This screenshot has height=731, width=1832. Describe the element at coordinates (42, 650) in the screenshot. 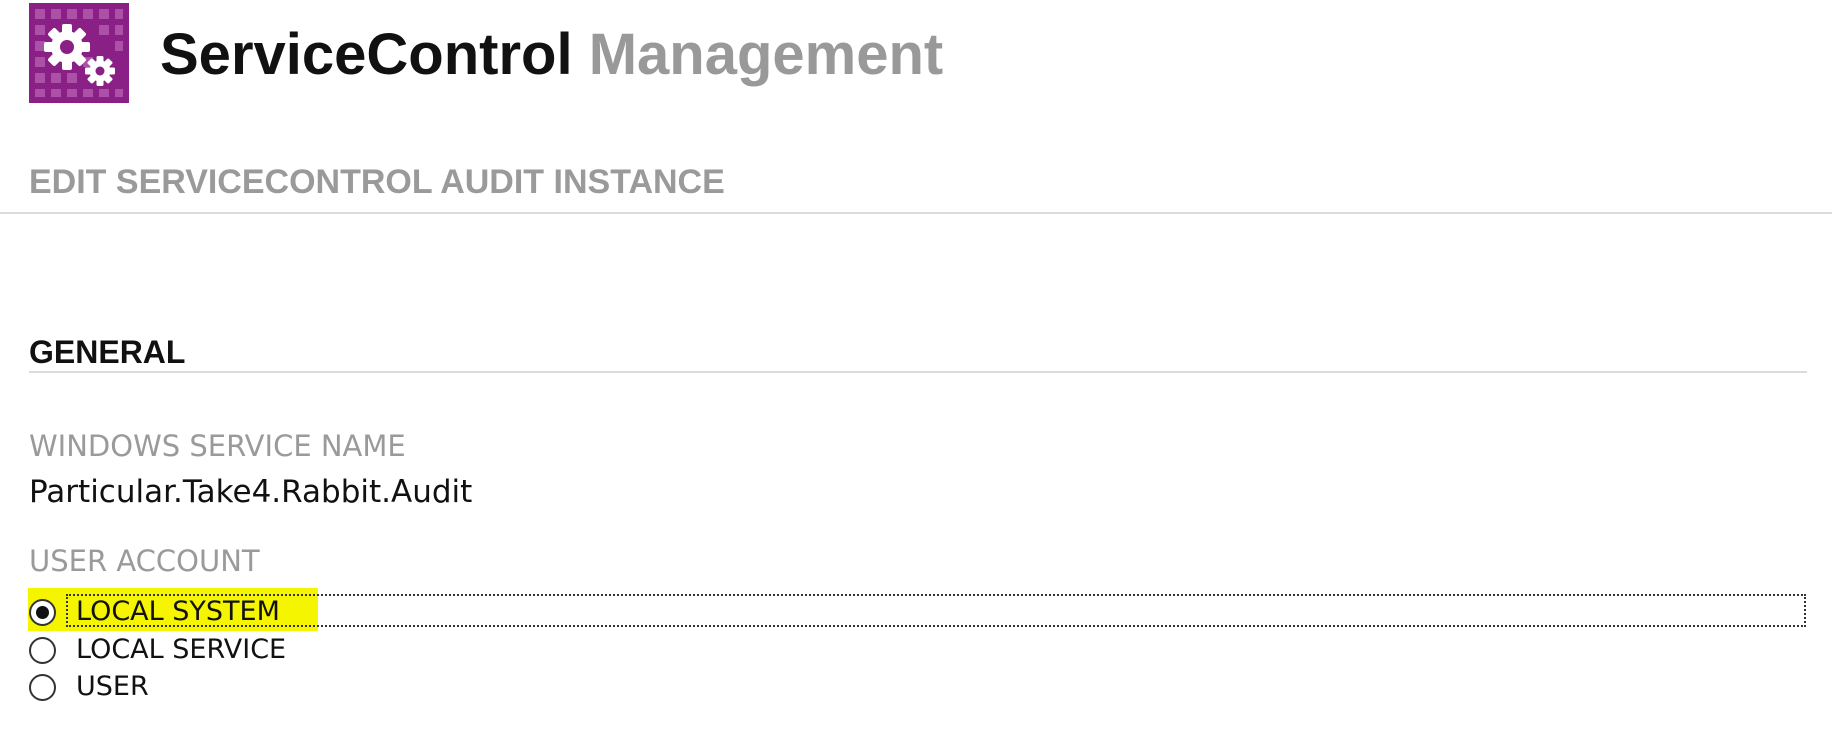

I see `radio-button-local-service` at that location.